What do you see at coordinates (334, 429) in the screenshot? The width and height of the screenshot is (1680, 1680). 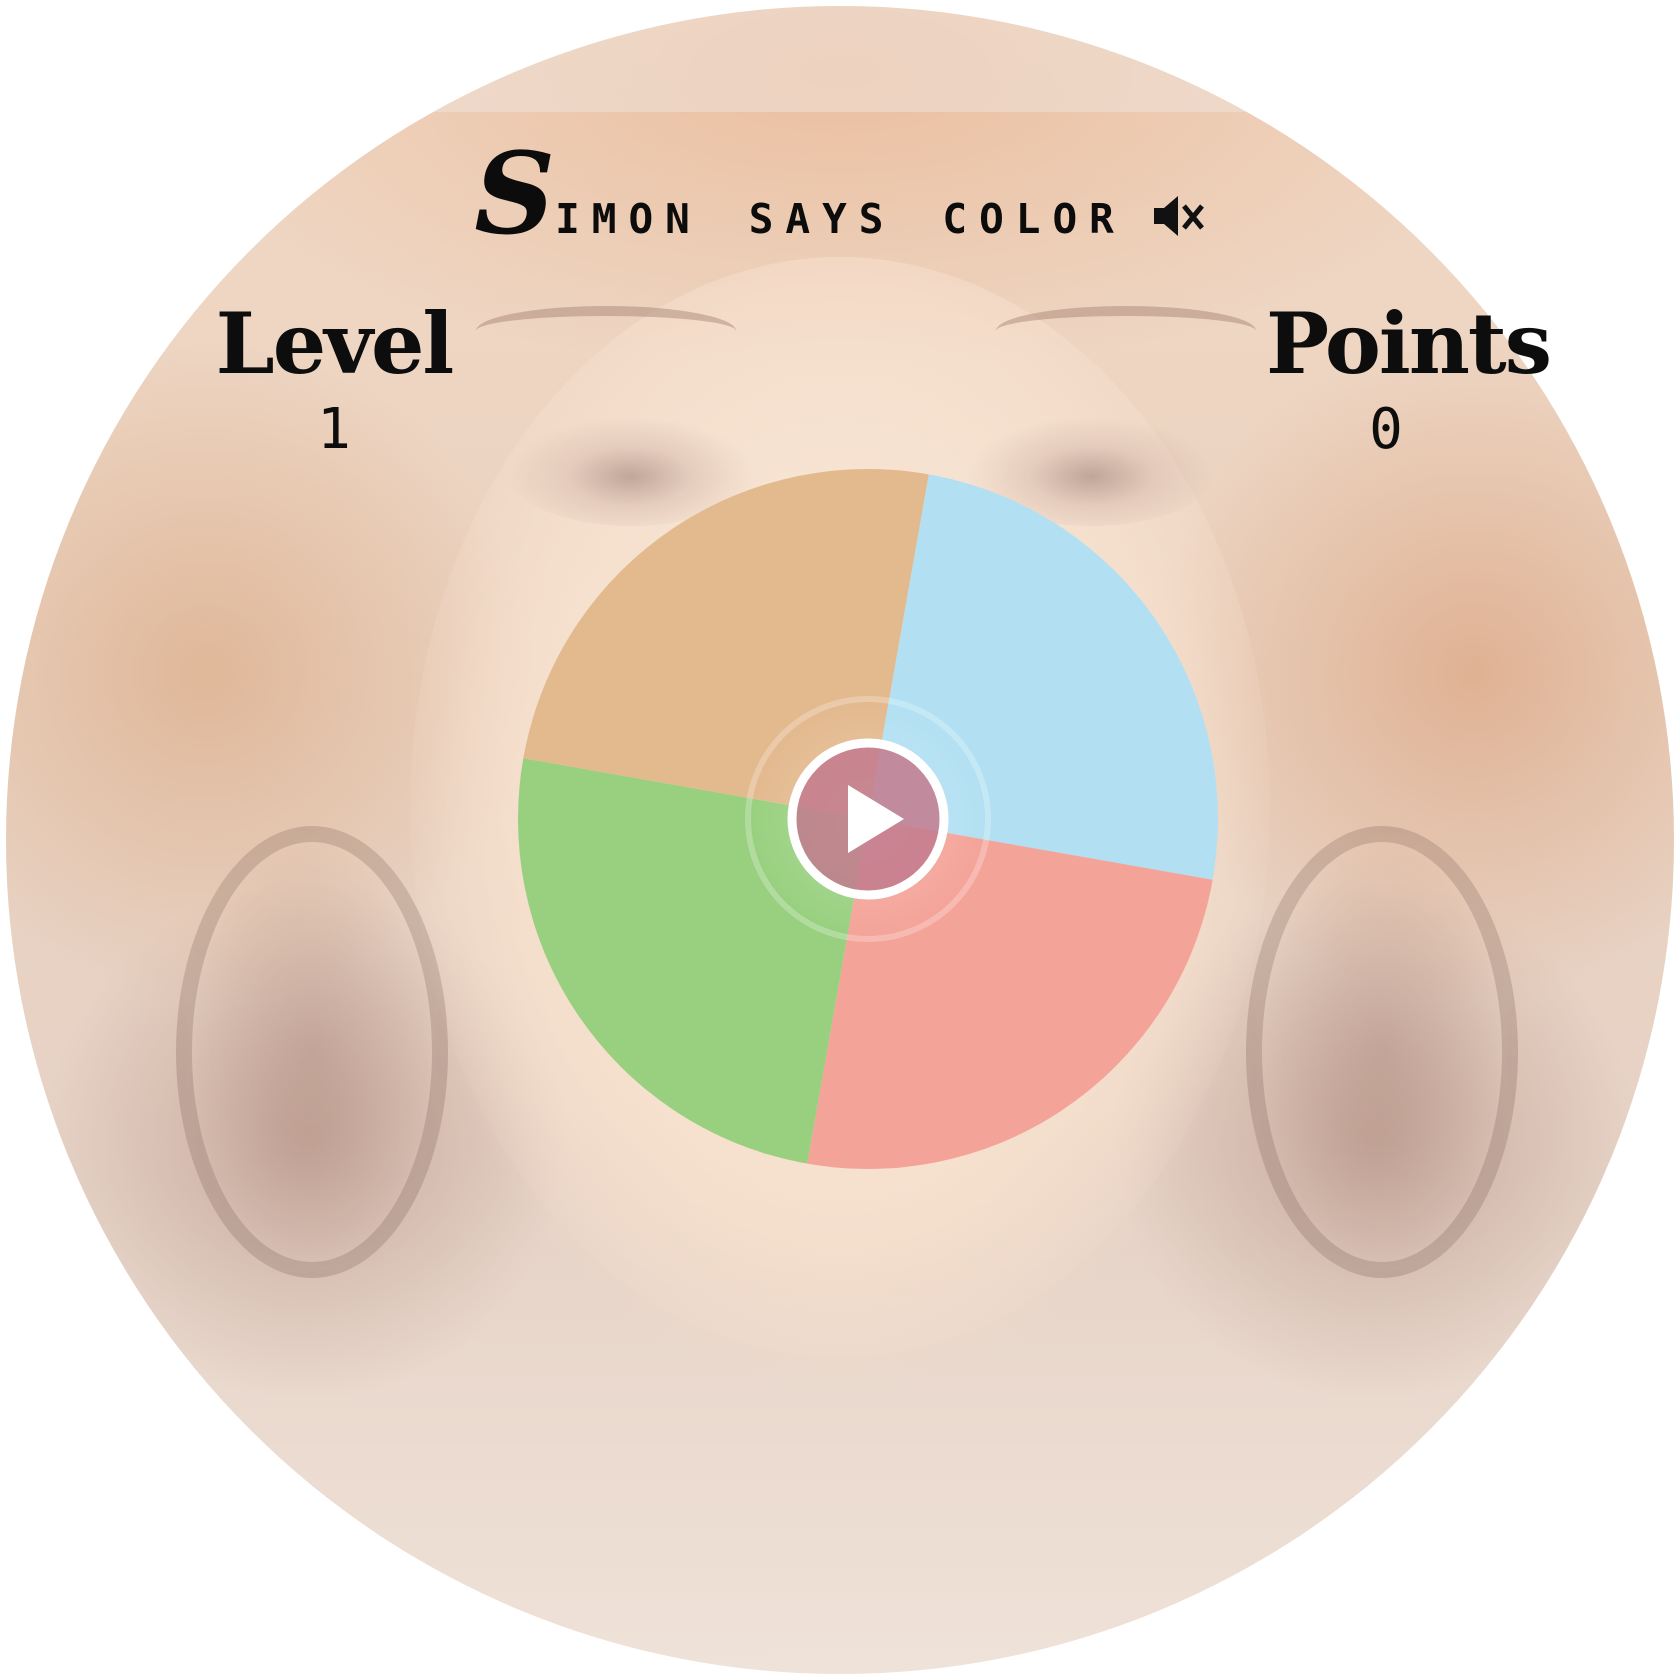 I see `level-value: 1` at bounding box center [334, 429].